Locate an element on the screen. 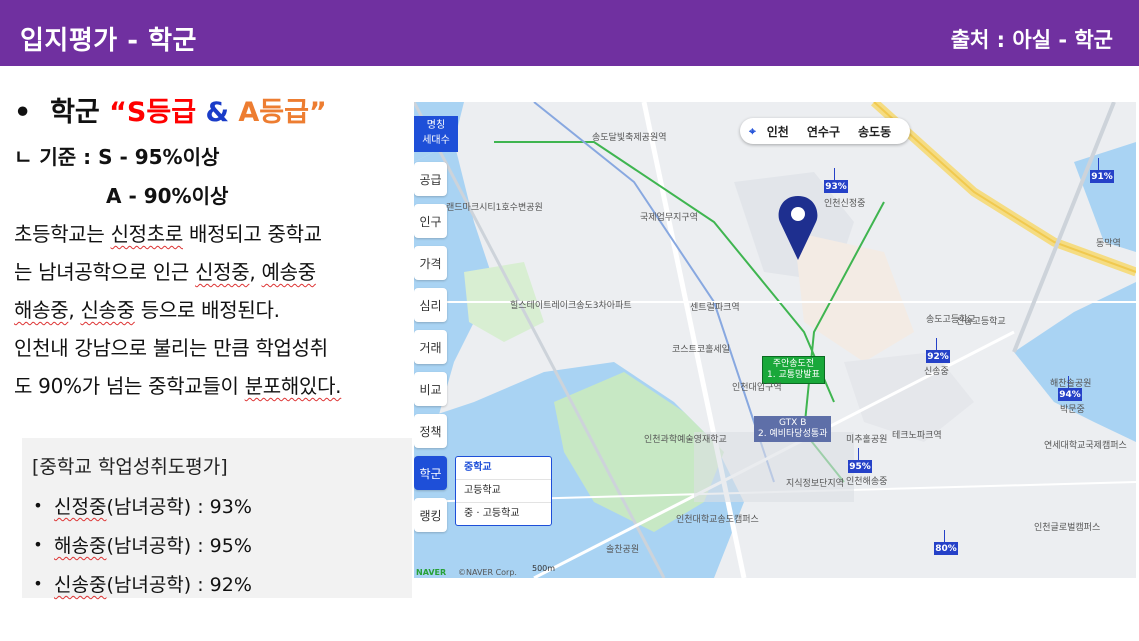  map-label: 신송중 is located at coordinates (936, 372).